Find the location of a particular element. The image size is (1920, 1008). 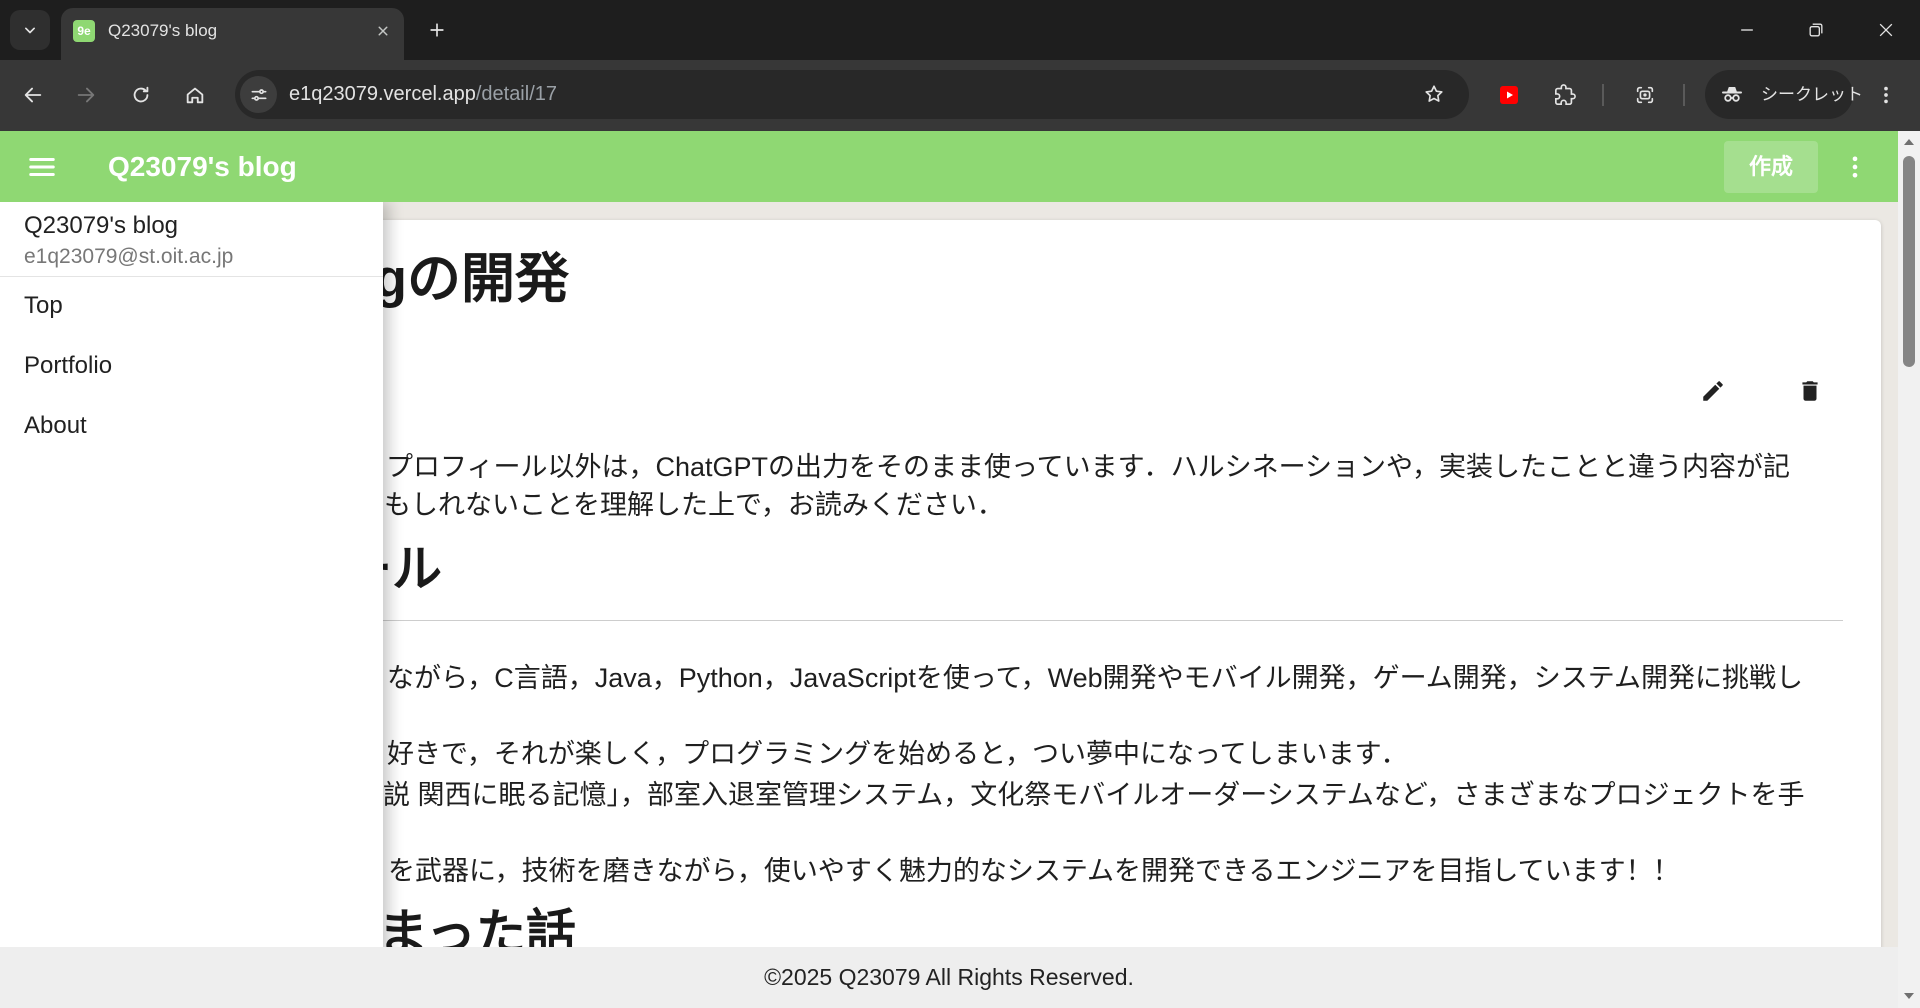

minimize-button is located at coordinates (1747, 30).